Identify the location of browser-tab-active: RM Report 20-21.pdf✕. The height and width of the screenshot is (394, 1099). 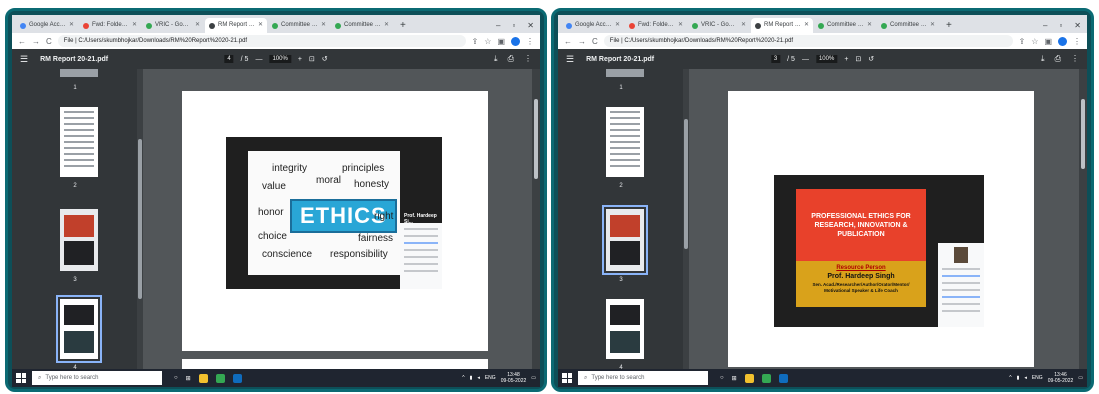
(782, 25).